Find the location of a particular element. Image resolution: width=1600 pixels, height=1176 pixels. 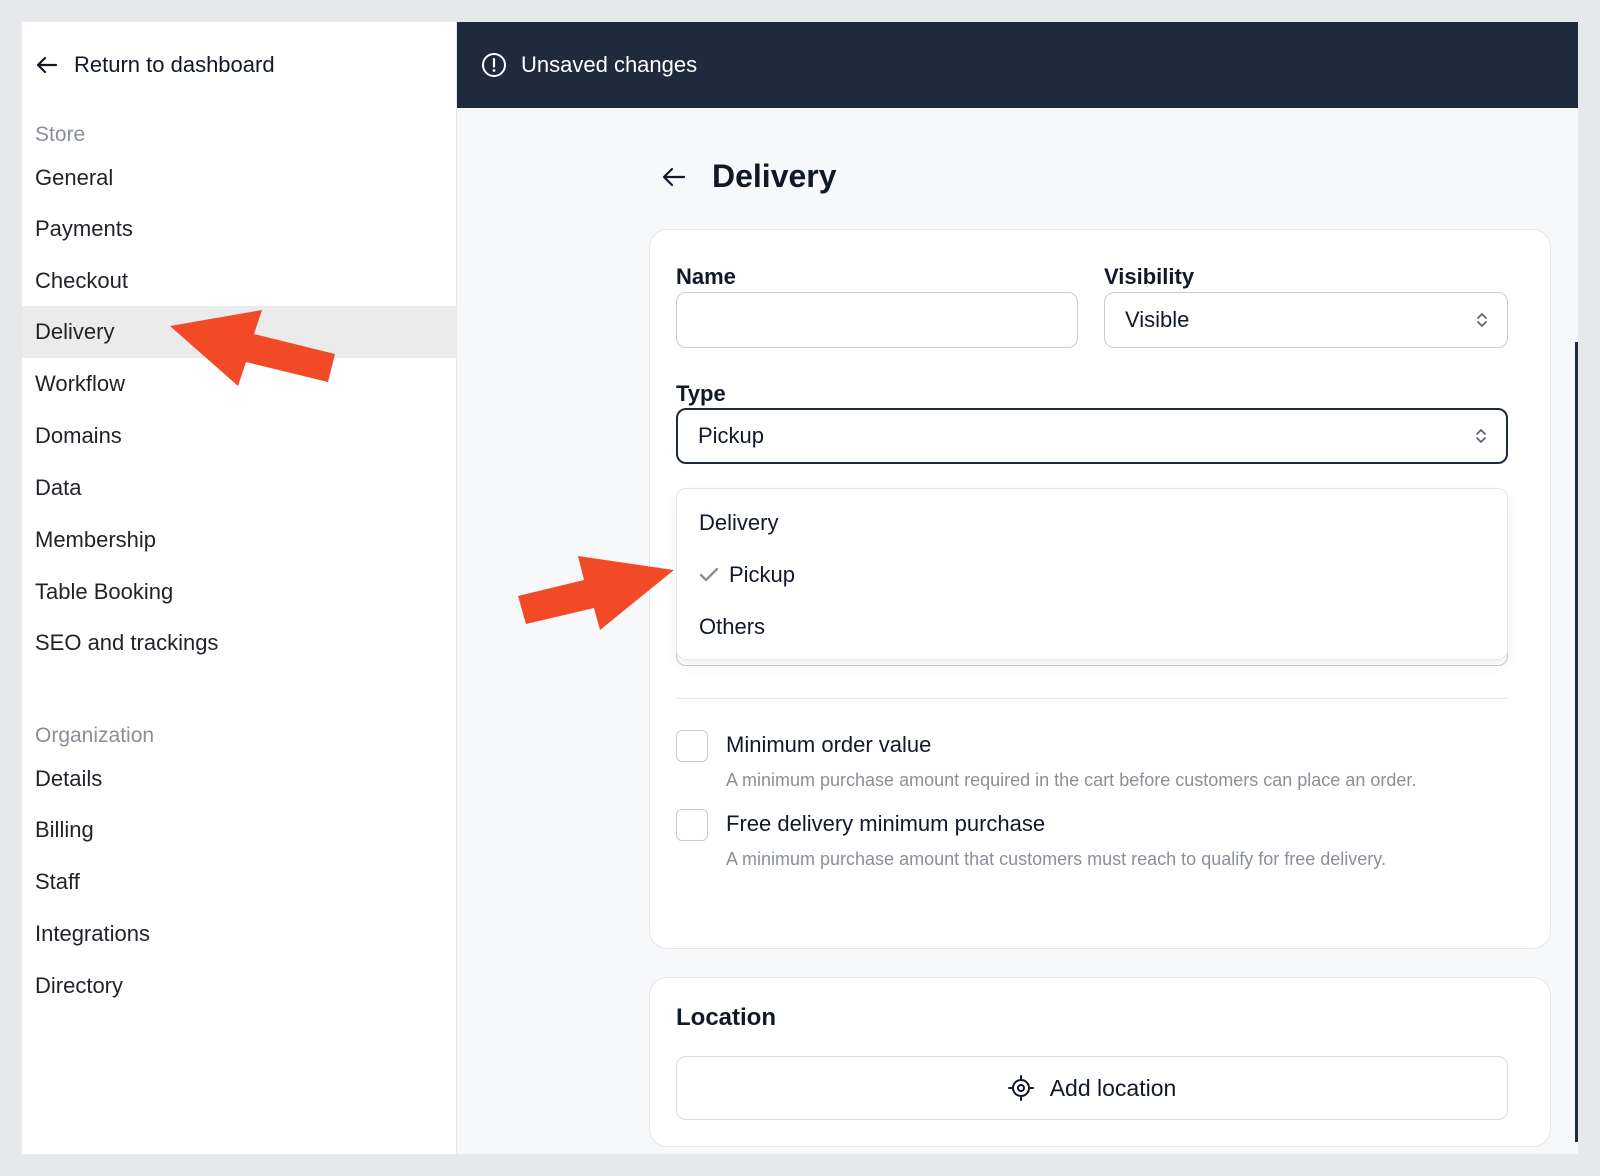

sidebar-item-label: Table Booking is located at coordinates (104, 591).